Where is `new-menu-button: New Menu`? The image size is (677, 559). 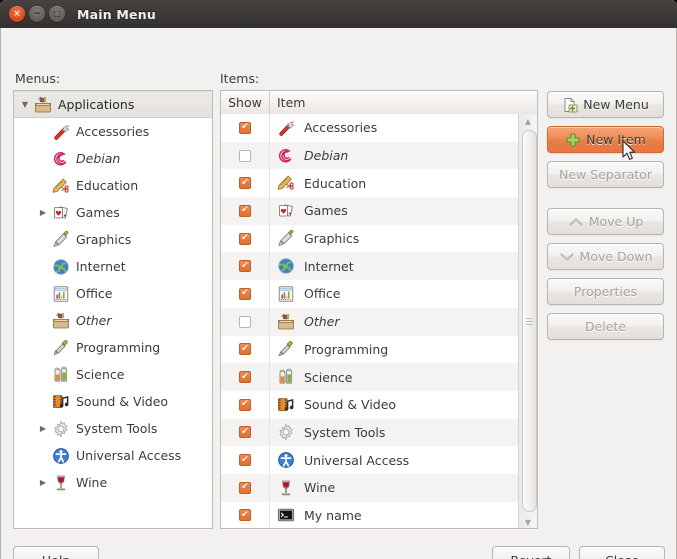 new-menu-button: New Menu is located at coordinates (605, 104).